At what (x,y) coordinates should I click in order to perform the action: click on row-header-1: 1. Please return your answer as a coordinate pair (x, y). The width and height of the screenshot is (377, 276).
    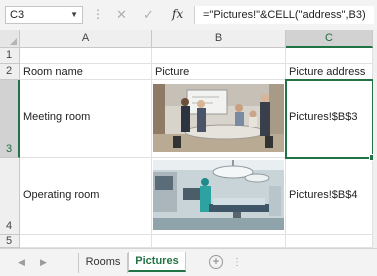
    Looking at the image, I should click on (10, 56).